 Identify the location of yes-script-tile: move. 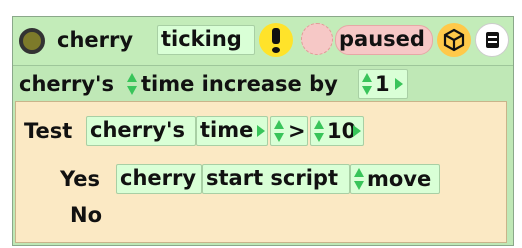
(395, 179).